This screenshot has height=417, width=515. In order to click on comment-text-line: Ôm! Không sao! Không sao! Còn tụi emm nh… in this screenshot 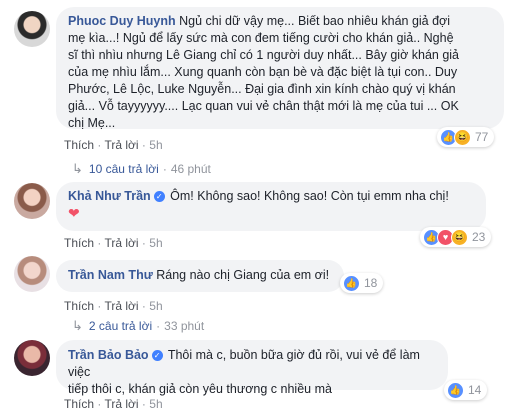, I will do `click(309, 196)`.